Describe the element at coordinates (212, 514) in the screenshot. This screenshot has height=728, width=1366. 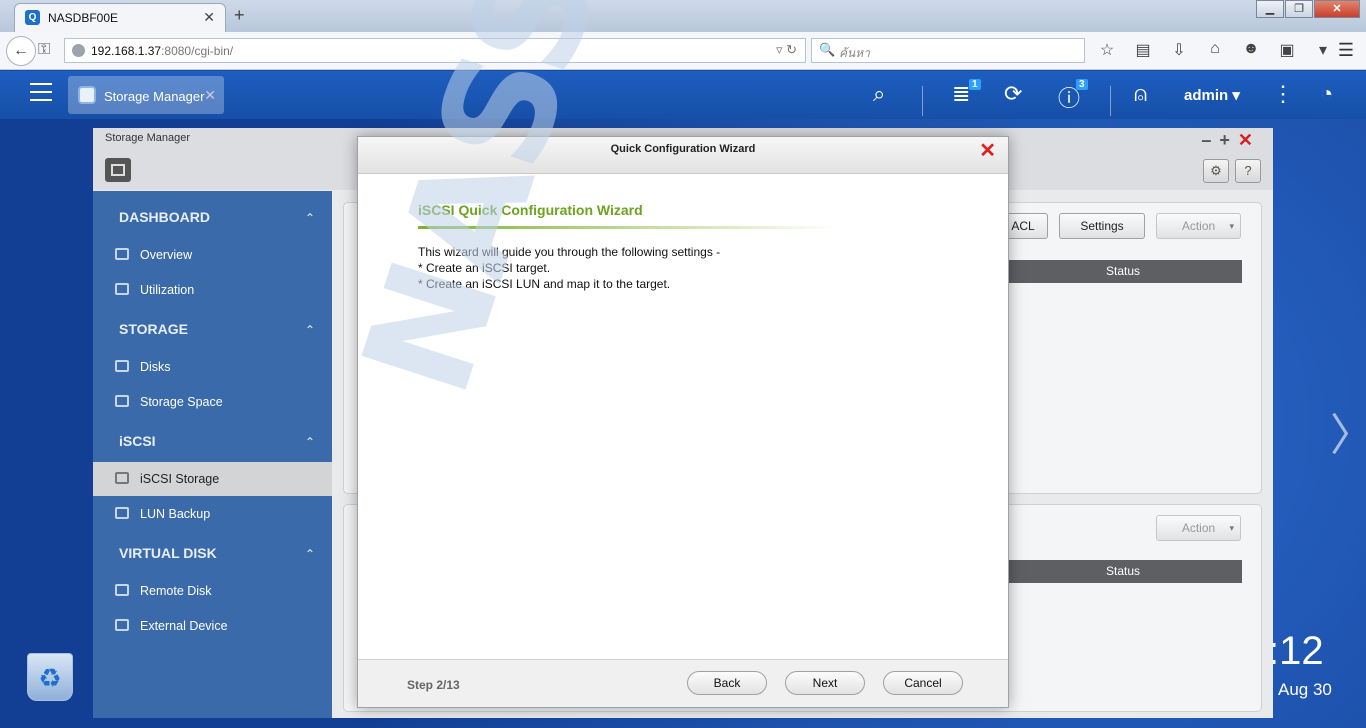
I see `sidebar-item-lun-backup: LUN Backup` at that location.